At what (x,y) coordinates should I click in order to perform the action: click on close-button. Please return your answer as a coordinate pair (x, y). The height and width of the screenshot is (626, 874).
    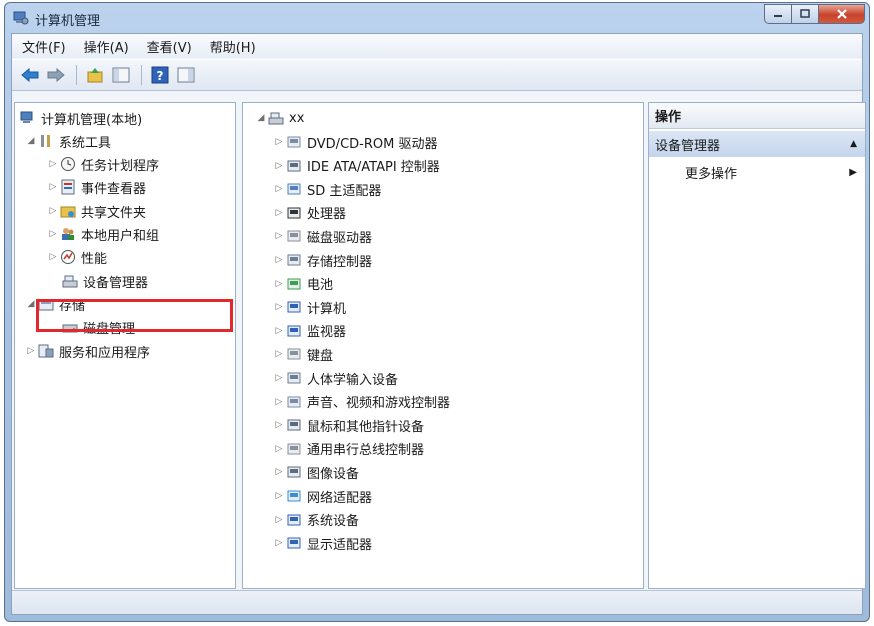
    Looking at the image, I should click on (842, 14).